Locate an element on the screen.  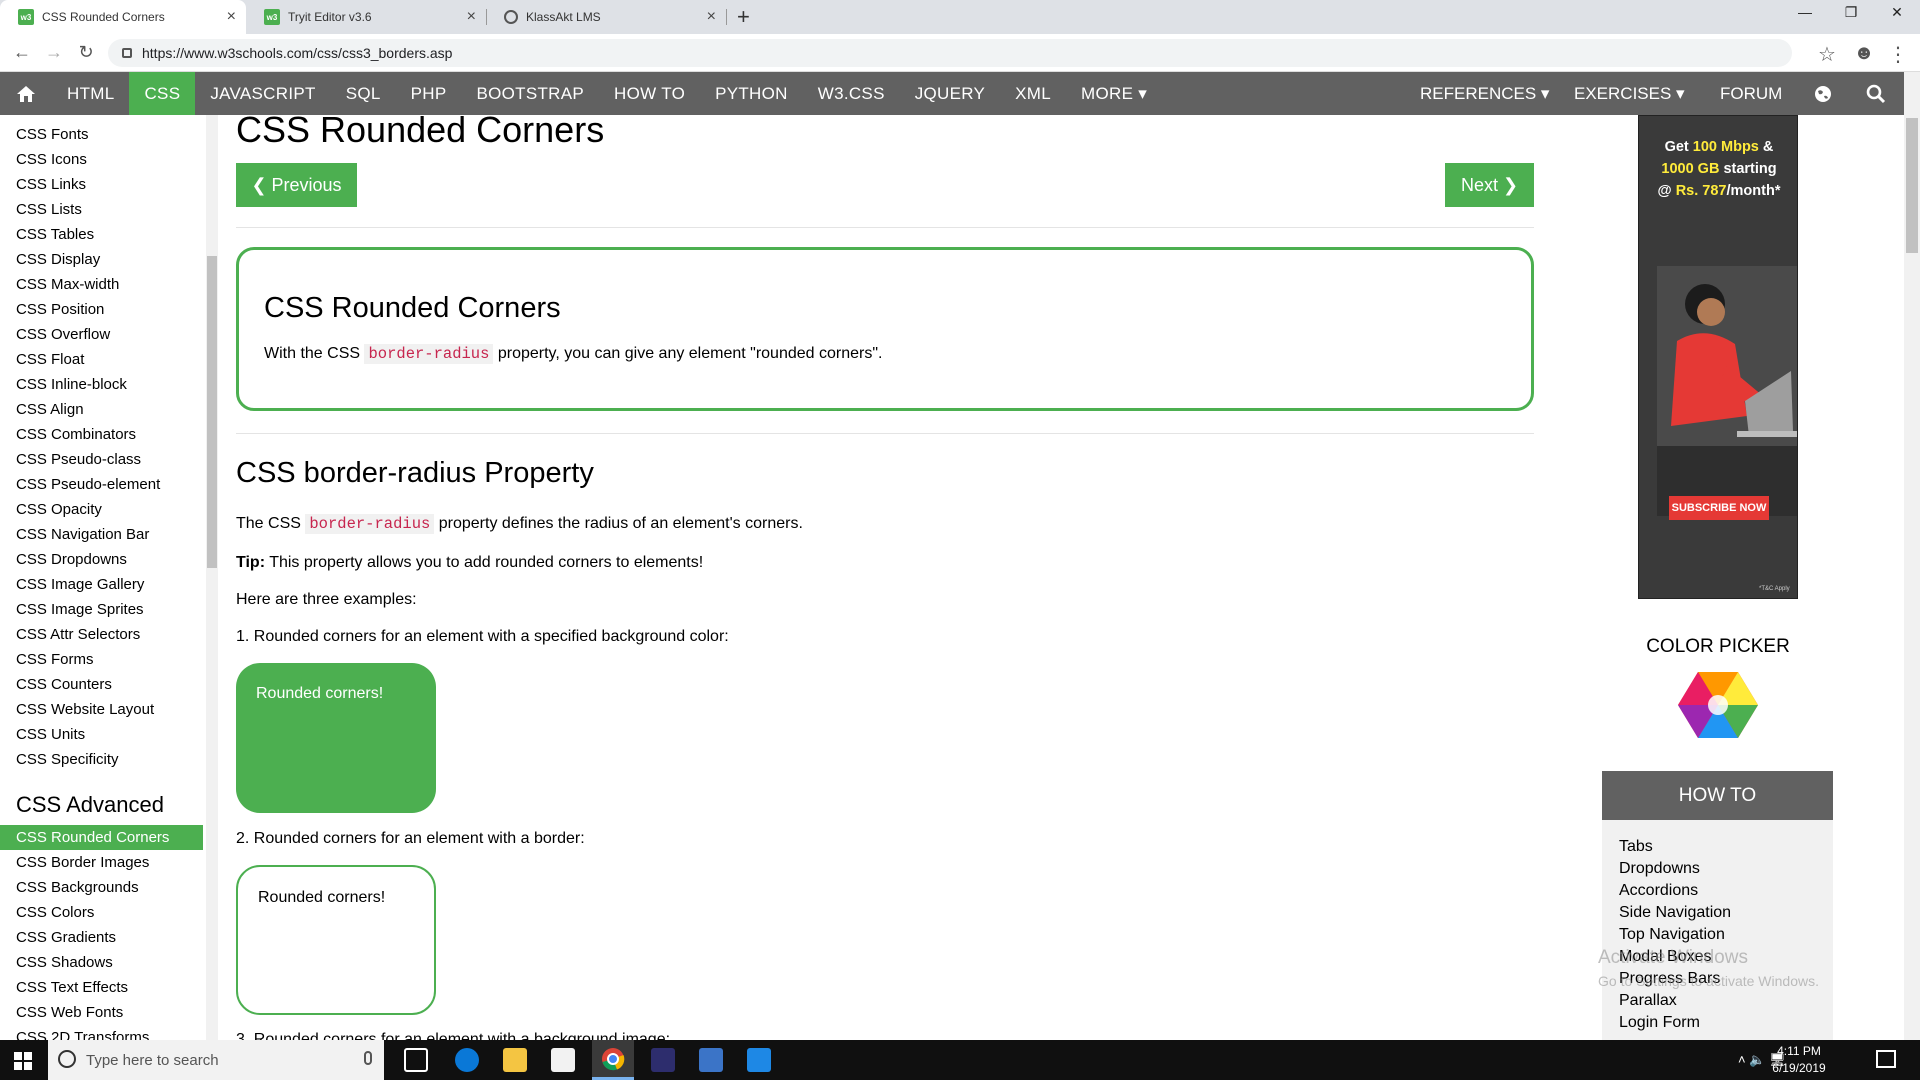
sidebar-item-active: CSS Rounded Corners is located at coordinates (101, 837).